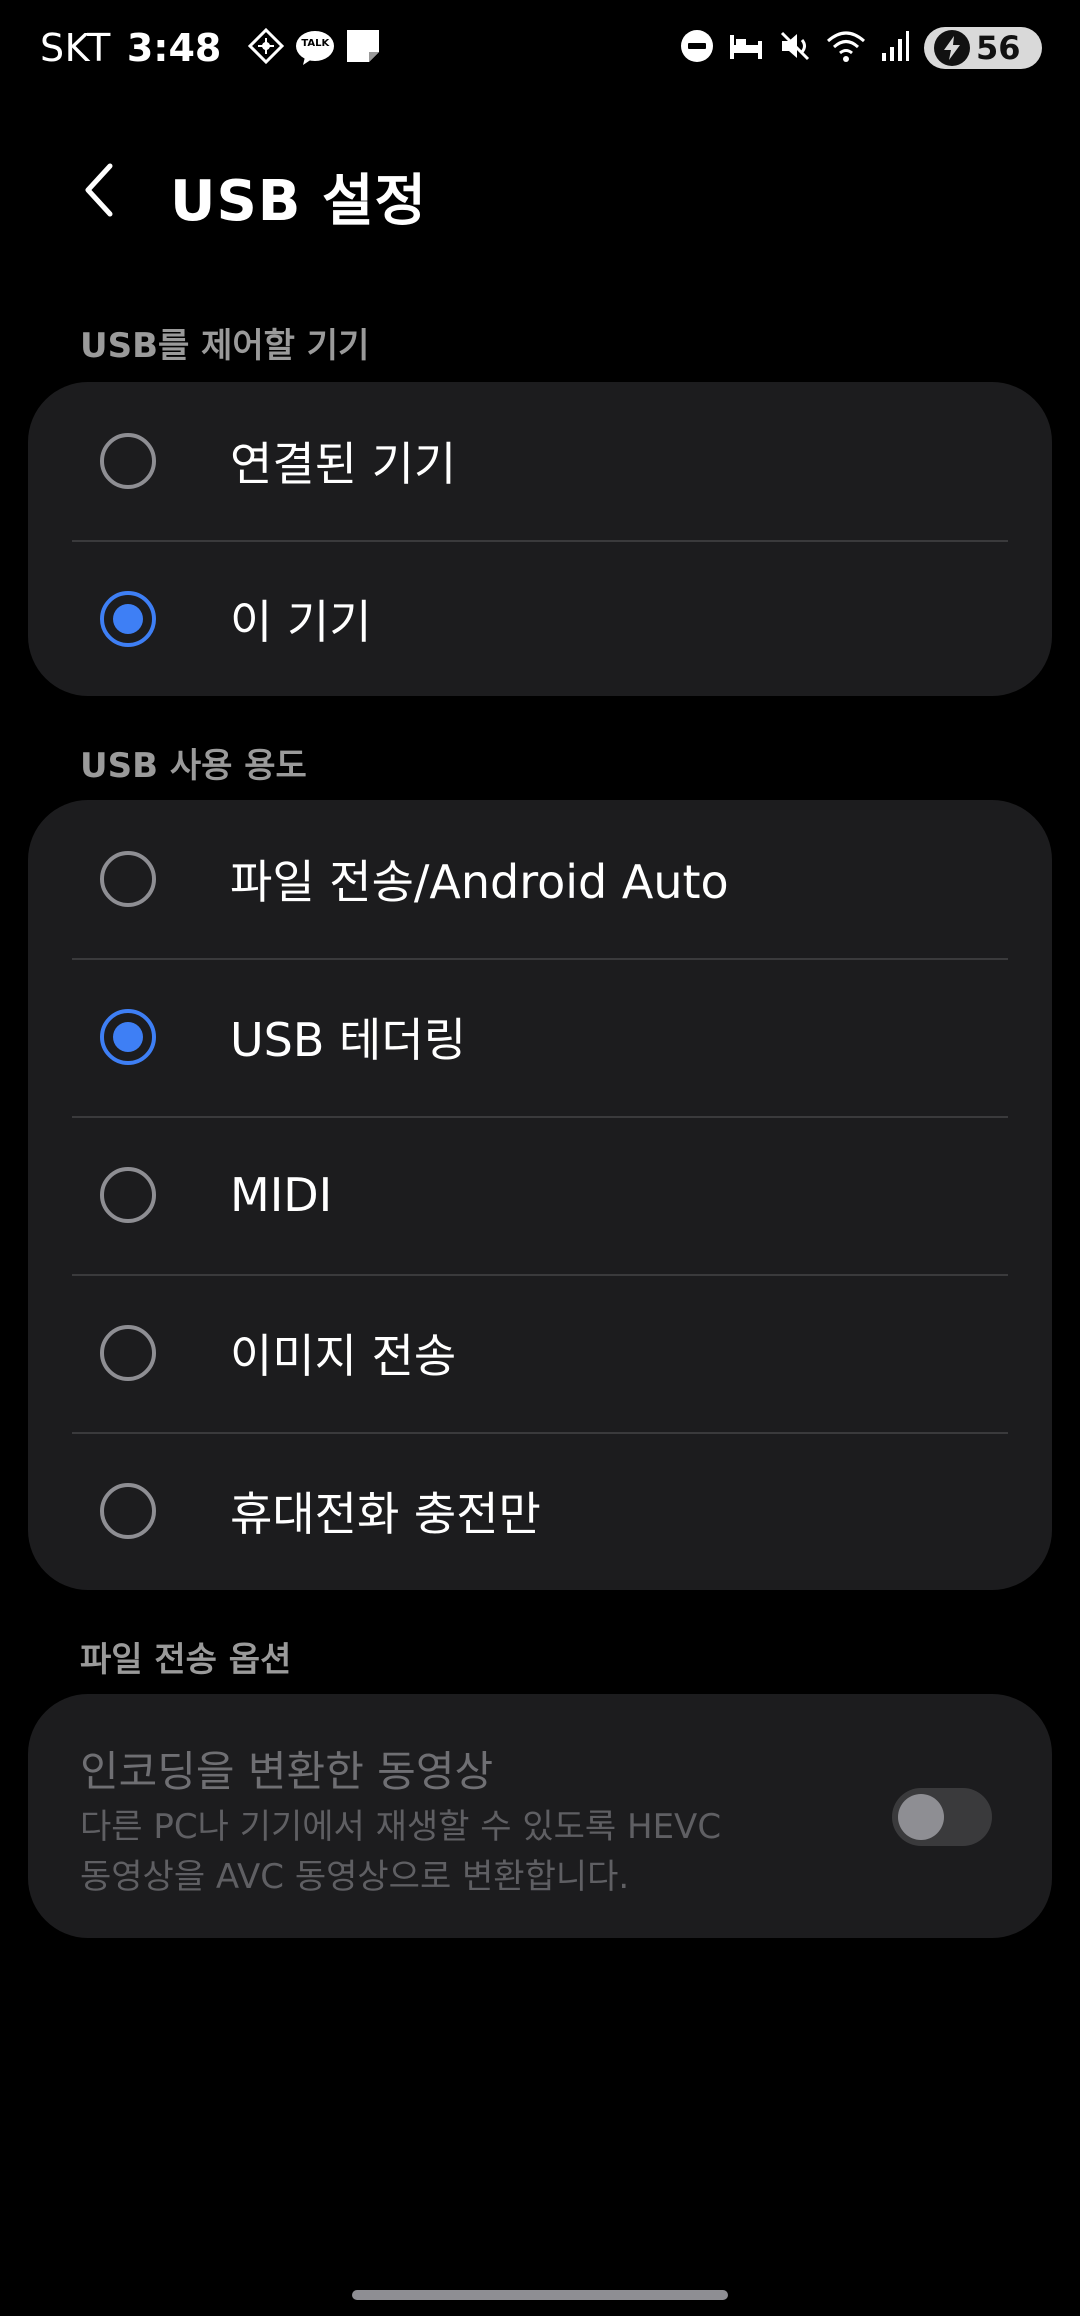  I want to click on back-button, so click(100, 190).